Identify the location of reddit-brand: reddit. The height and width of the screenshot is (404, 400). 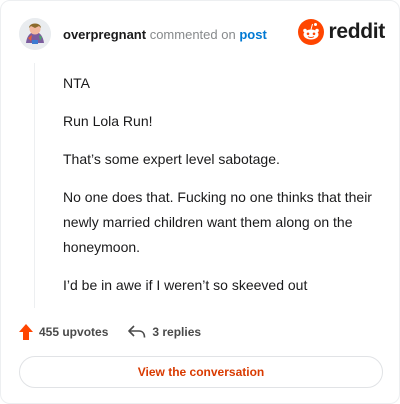
(341, 32).